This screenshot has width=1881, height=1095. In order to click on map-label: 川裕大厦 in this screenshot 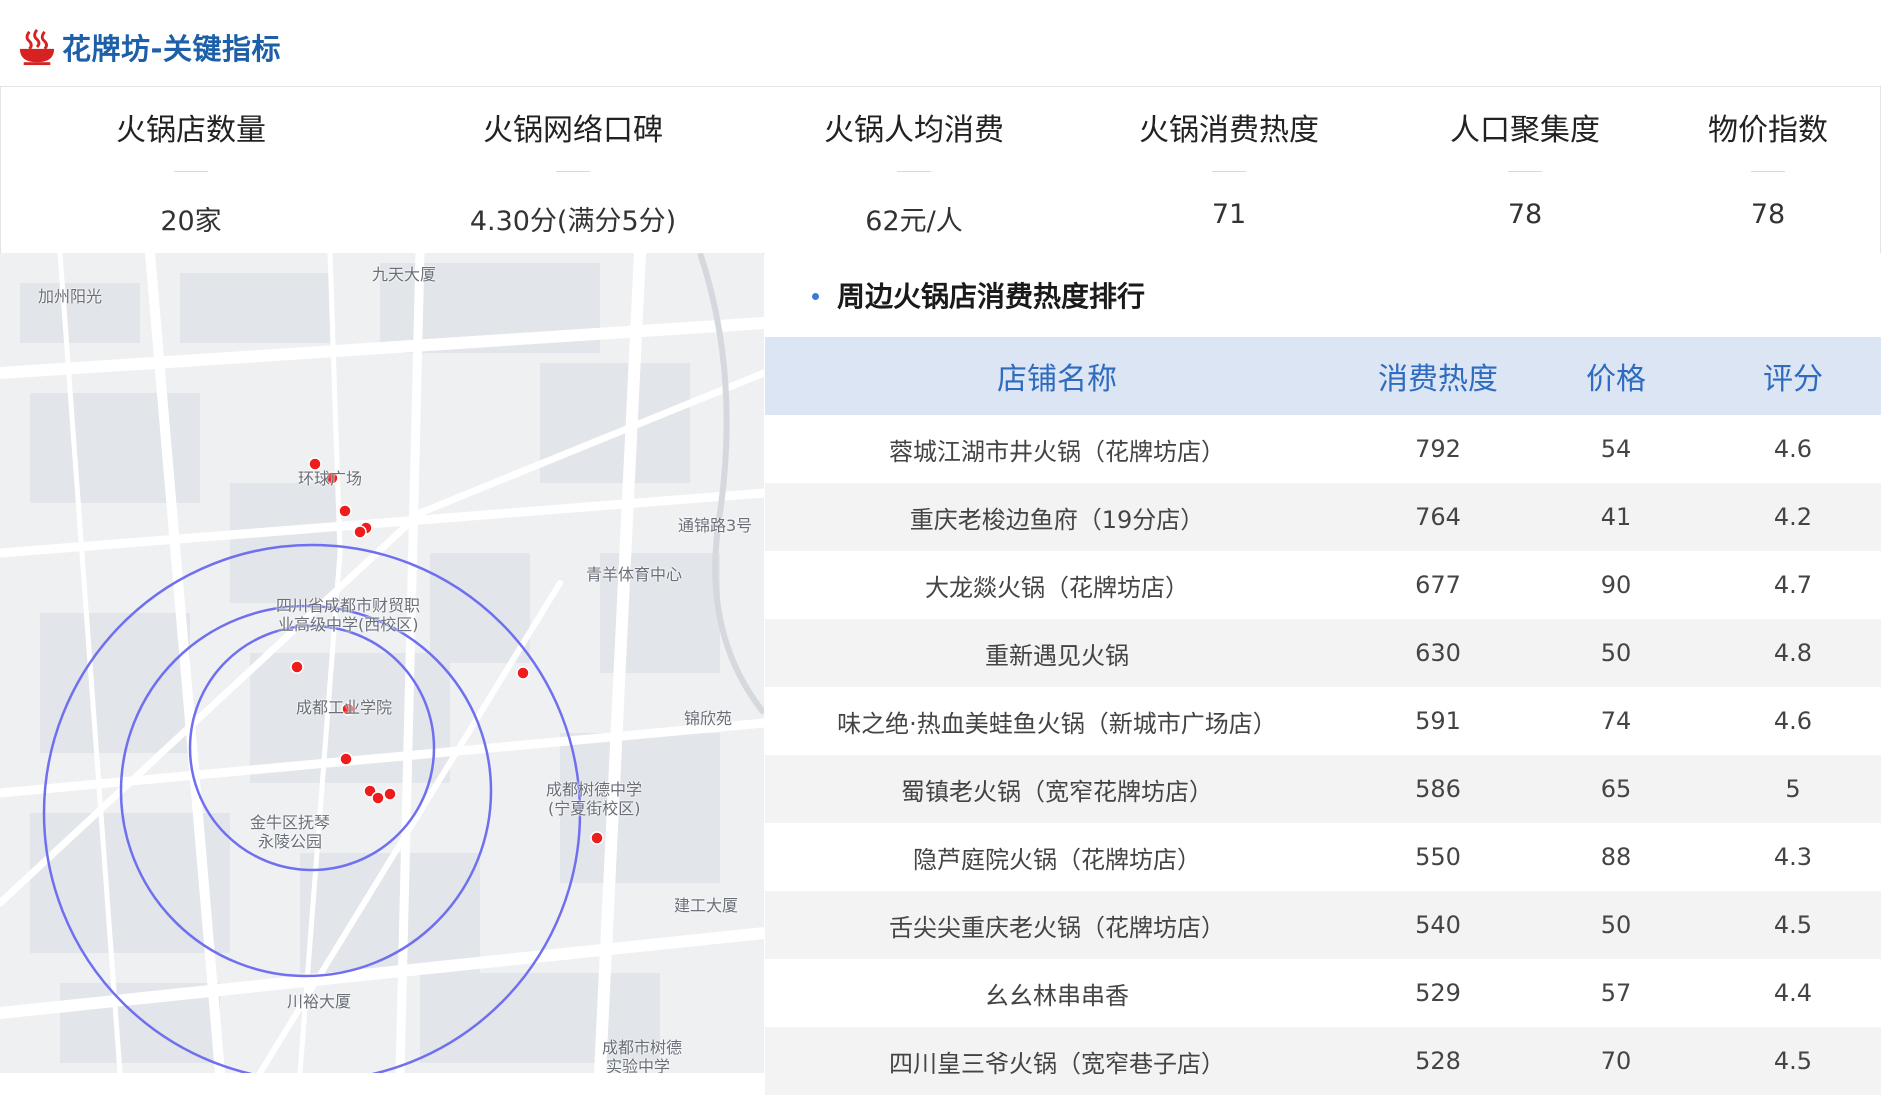, I will do `click(319, 1001)`.